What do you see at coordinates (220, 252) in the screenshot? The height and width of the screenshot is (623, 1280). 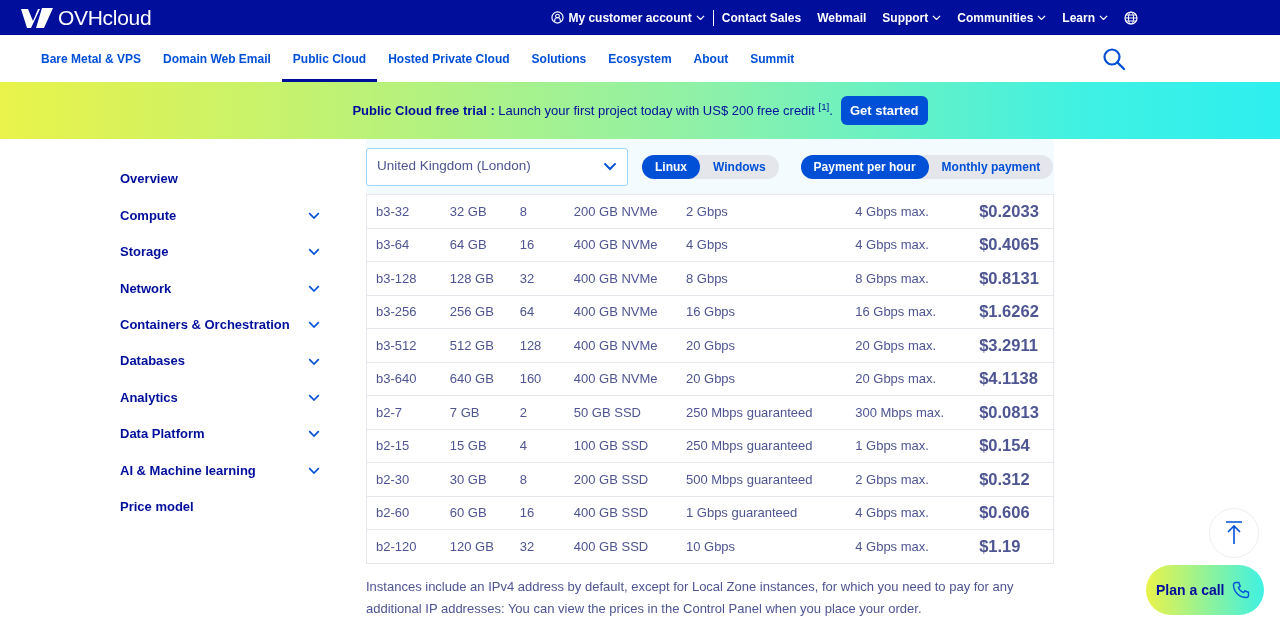 I see `sidebar-item: Storage` at bounding box center [220, 252].